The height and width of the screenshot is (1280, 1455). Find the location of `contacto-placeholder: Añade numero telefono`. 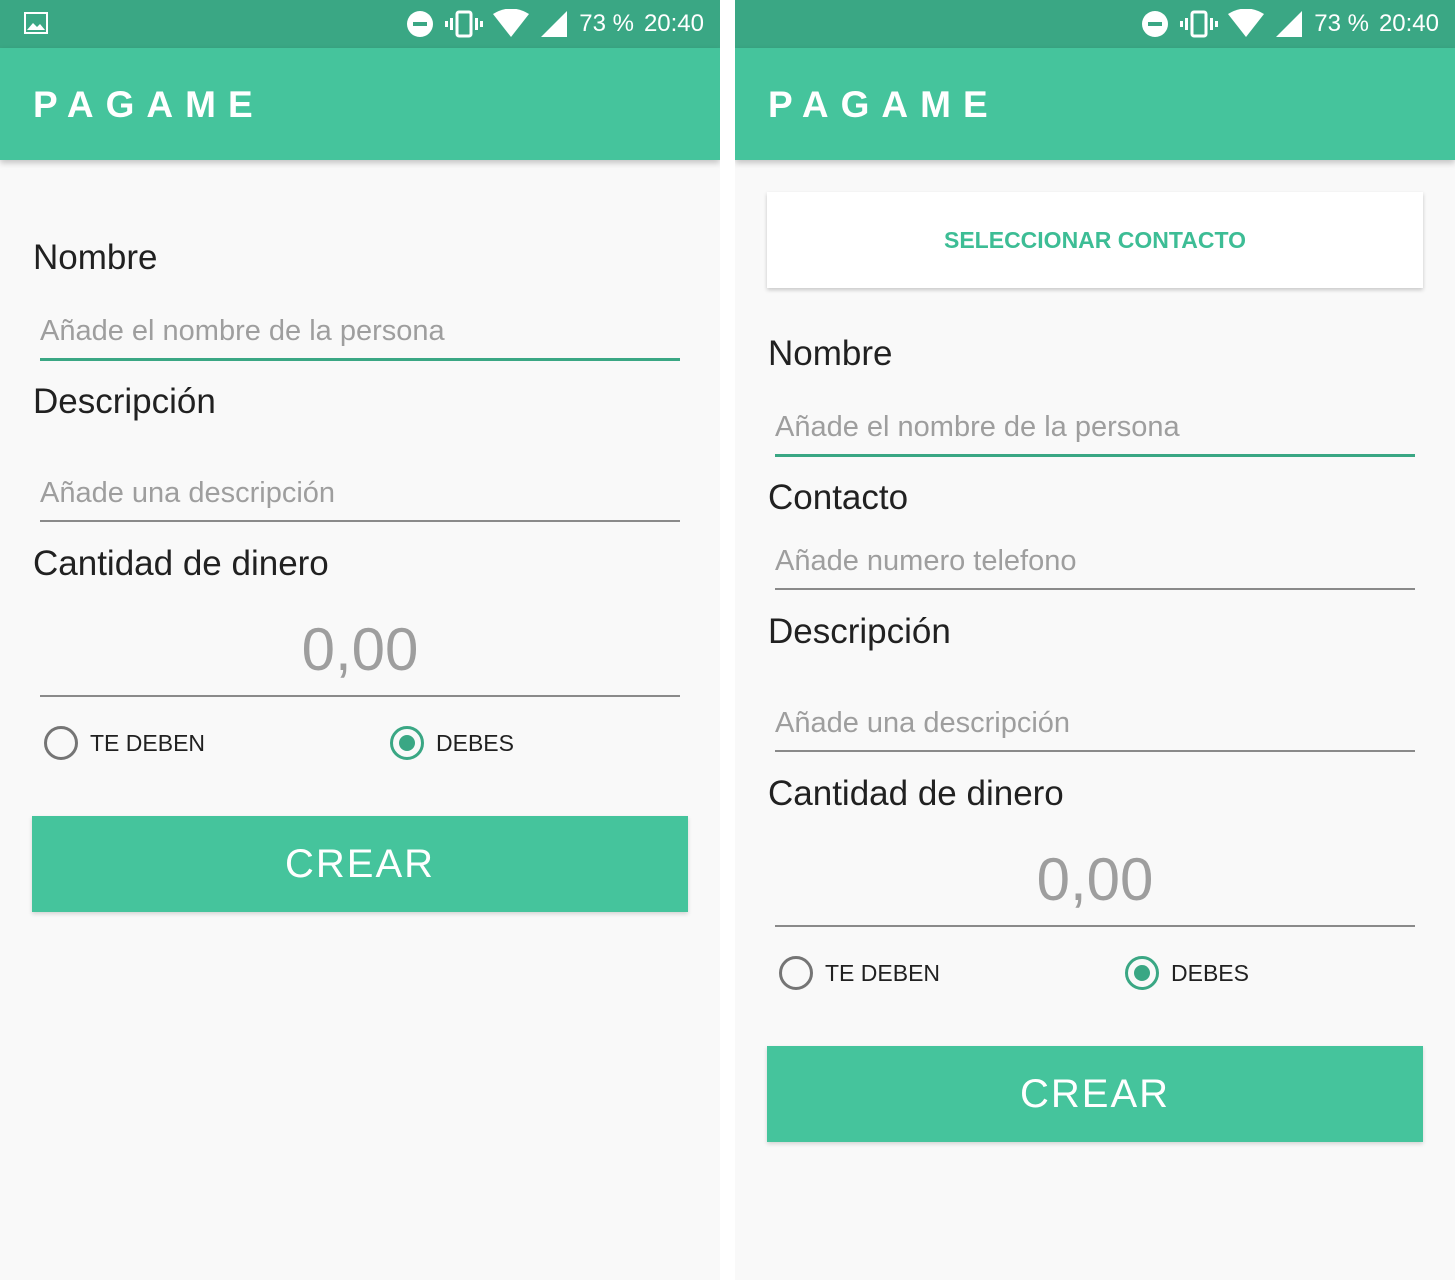

contacto-placeholder: Añade numero telefono is located at coordinates (926, 561).